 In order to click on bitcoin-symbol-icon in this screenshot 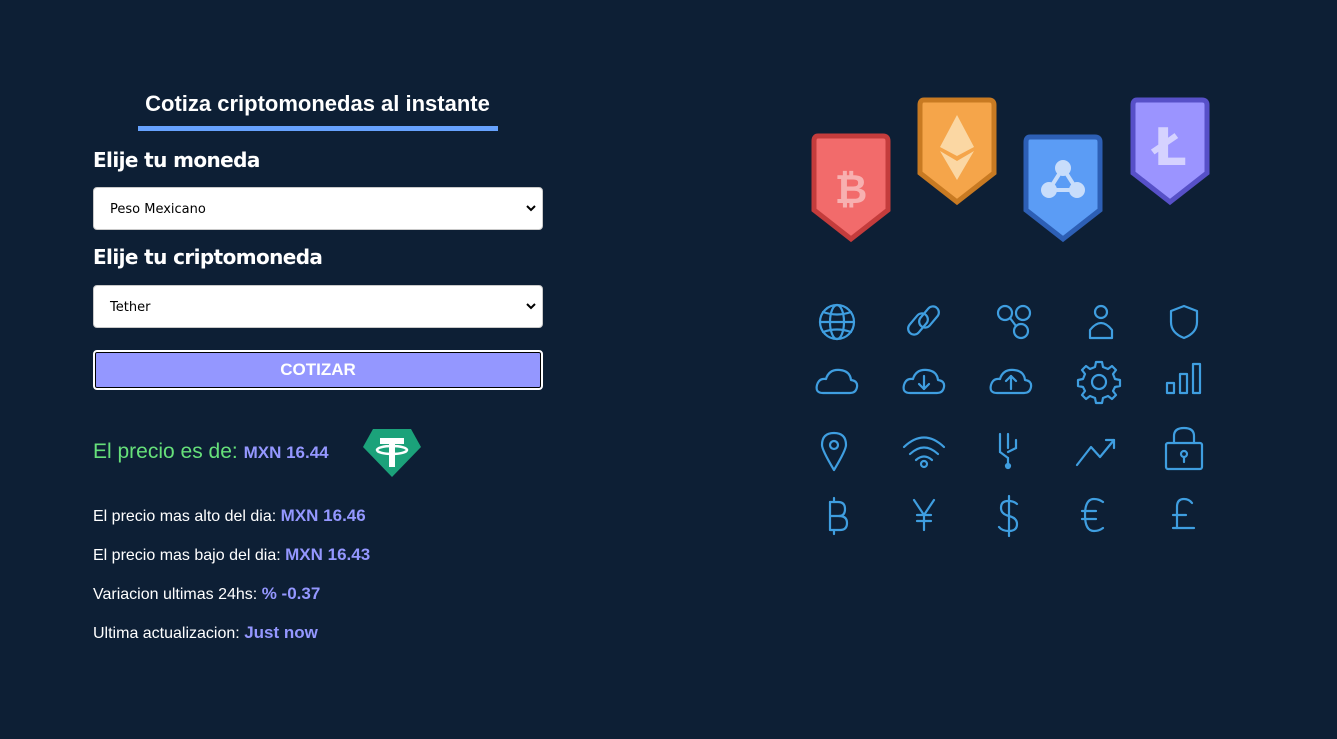, I will do `click(838, 516)`.